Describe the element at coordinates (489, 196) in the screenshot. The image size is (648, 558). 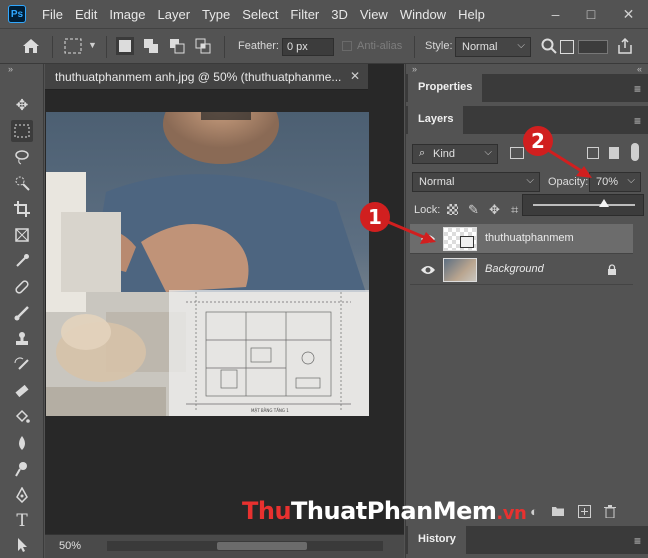
I see `callout-arrows` at that location.